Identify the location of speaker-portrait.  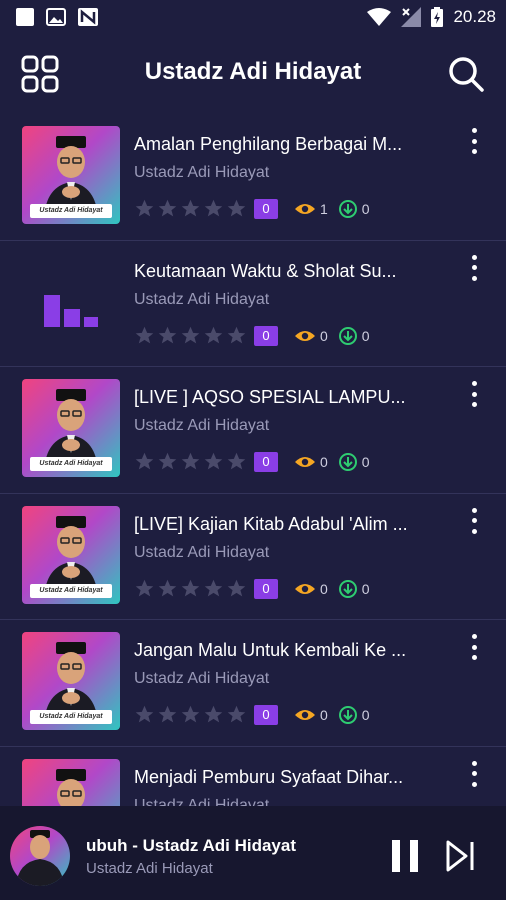
(71, 787).